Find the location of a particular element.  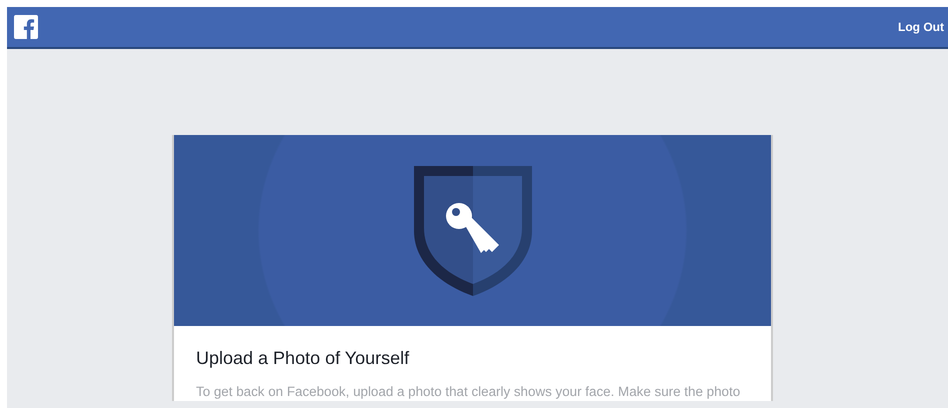

logo-icon is located at coordinates (26, 27).